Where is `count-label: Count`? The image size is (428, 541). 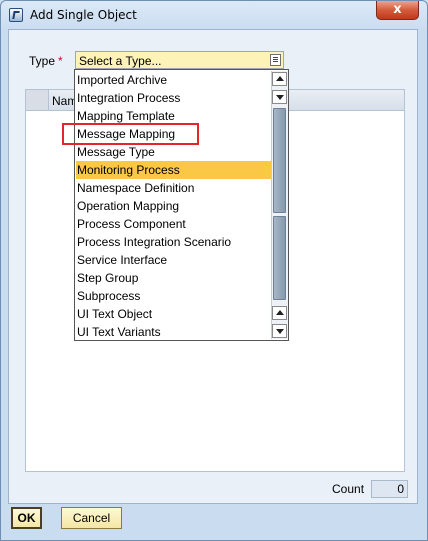 count-label: Count is located at coordinates (348, 489).